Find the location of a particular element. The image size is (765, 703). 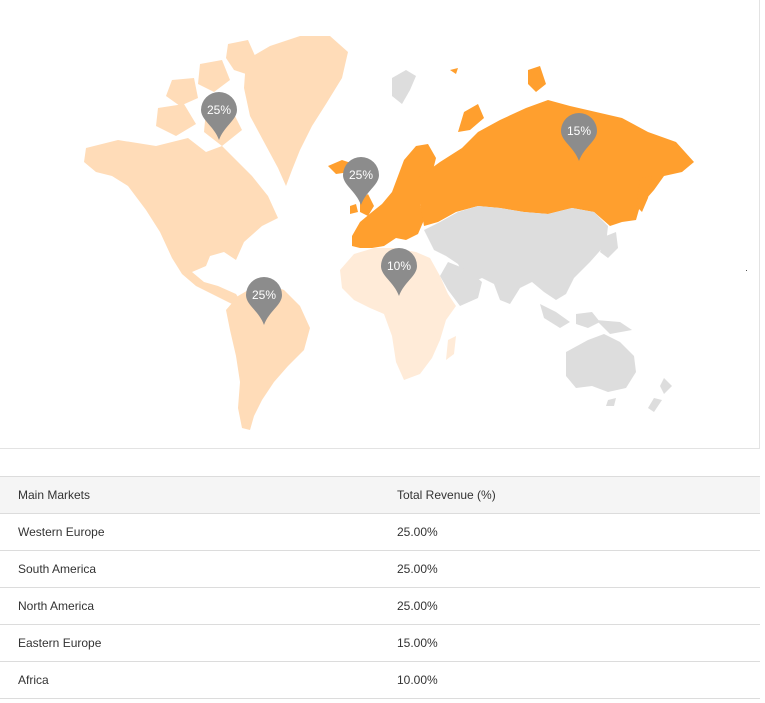

map-pin-north-america: 25% is located at coordinates (219, 116).